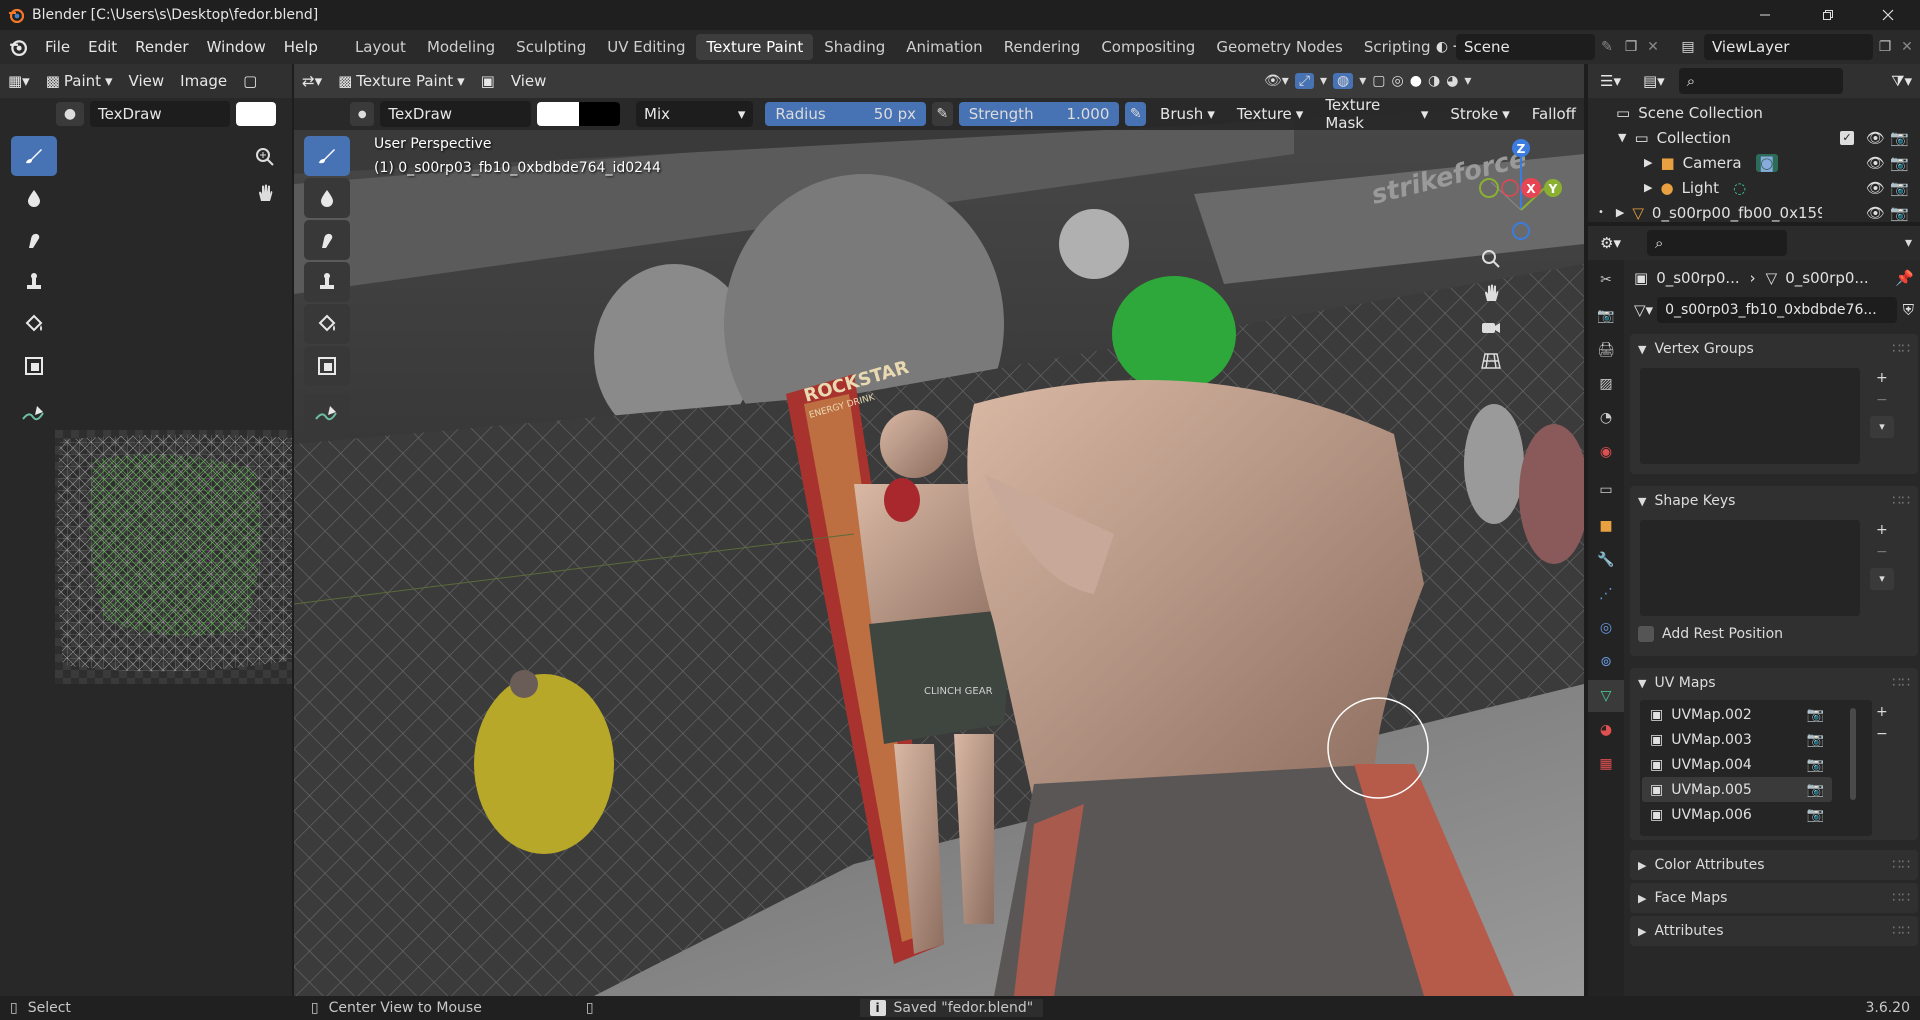  Describe the element at coordinates (1882, 530) in the screenshot. I see `add-shape-key-button: +` at that location.